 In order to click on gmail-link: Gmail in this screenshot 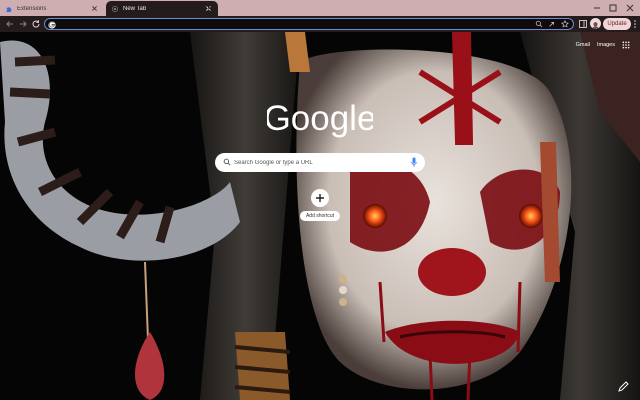, I will do `click(583, 45)`.